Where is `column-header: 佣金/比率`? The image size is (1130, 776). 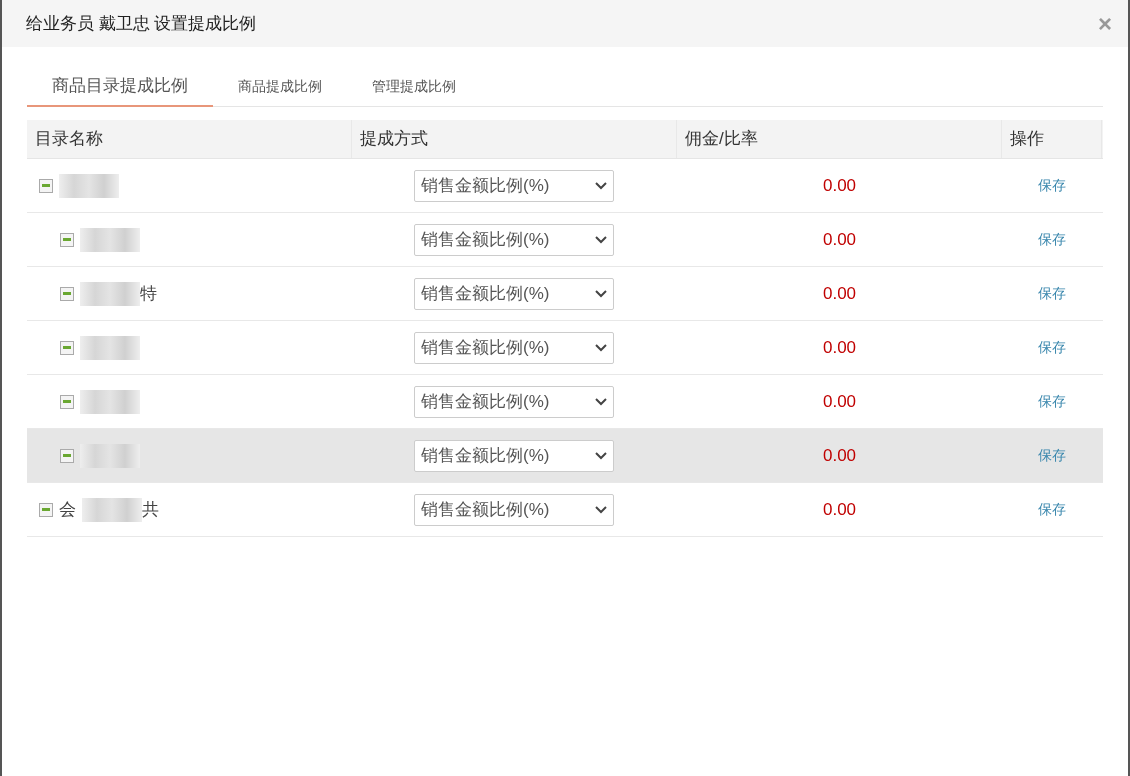 column-header: 佣金/比率 is located at coordinates (721, 139).